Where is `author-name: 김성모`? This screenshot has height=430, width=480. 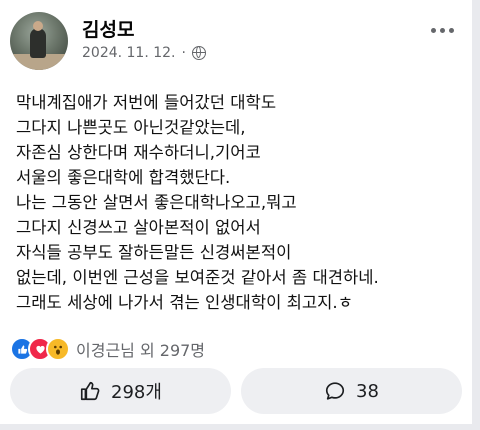 author-name: 김성모 is located at coordinates (108, 28).